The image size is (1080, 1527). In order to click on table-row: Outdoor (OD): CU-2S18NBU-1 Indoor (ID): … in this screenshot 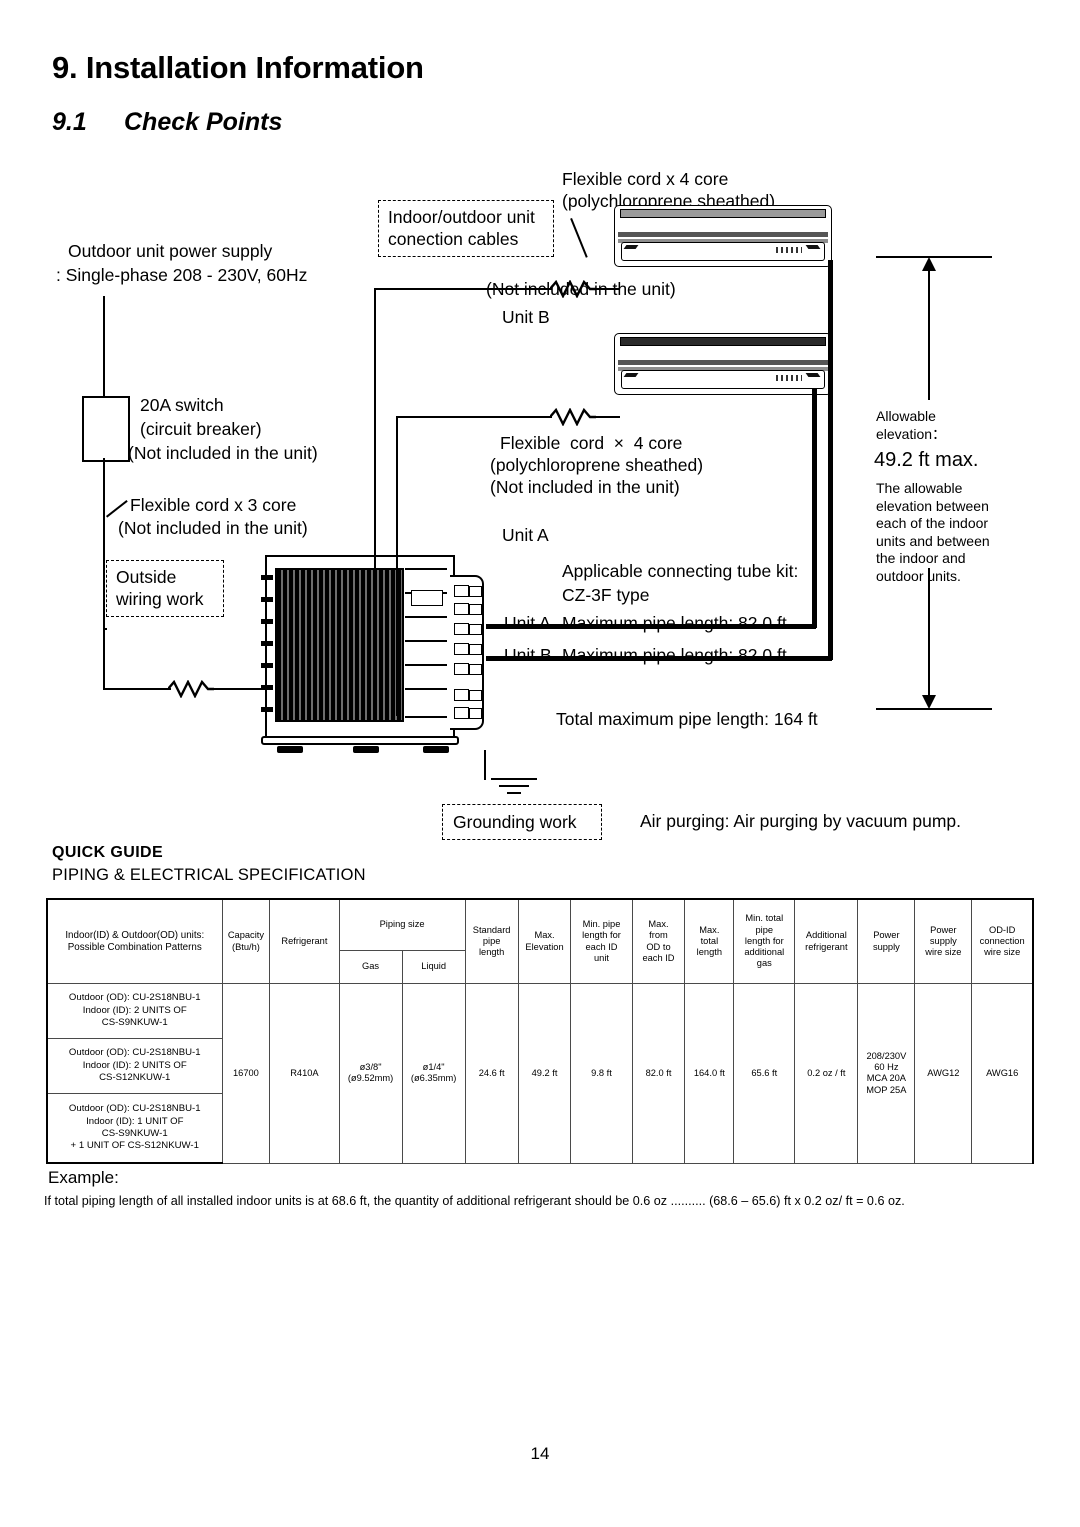, I will do `click(540, 1073)`.